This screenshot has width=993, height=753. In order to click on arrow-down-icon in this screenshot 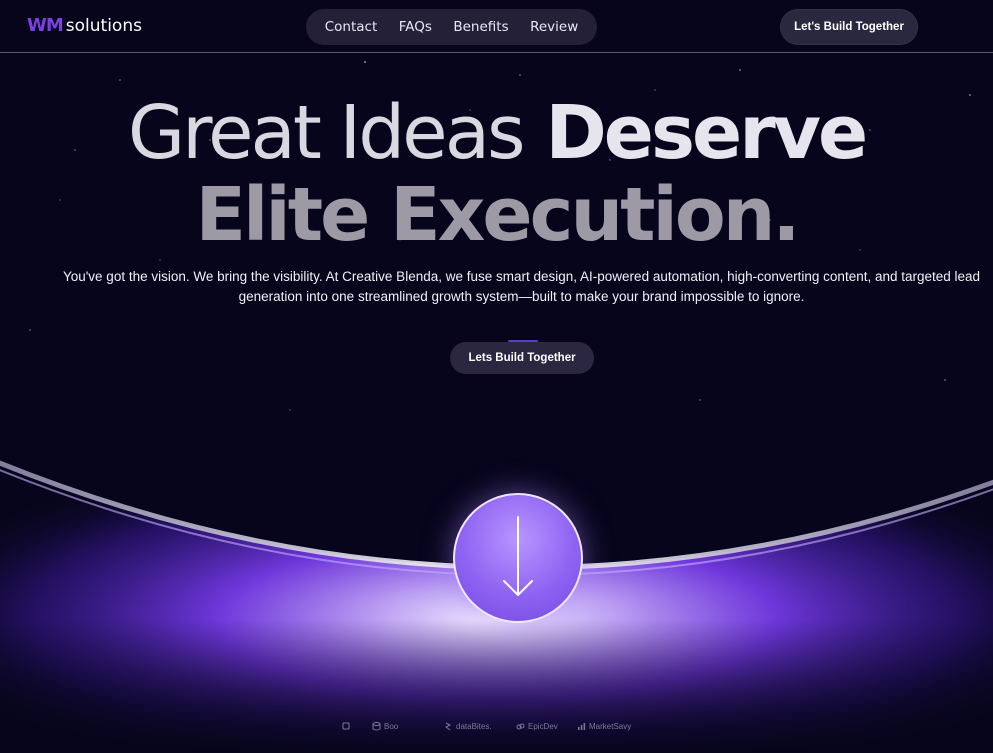, I will do `click(518, 556)`.